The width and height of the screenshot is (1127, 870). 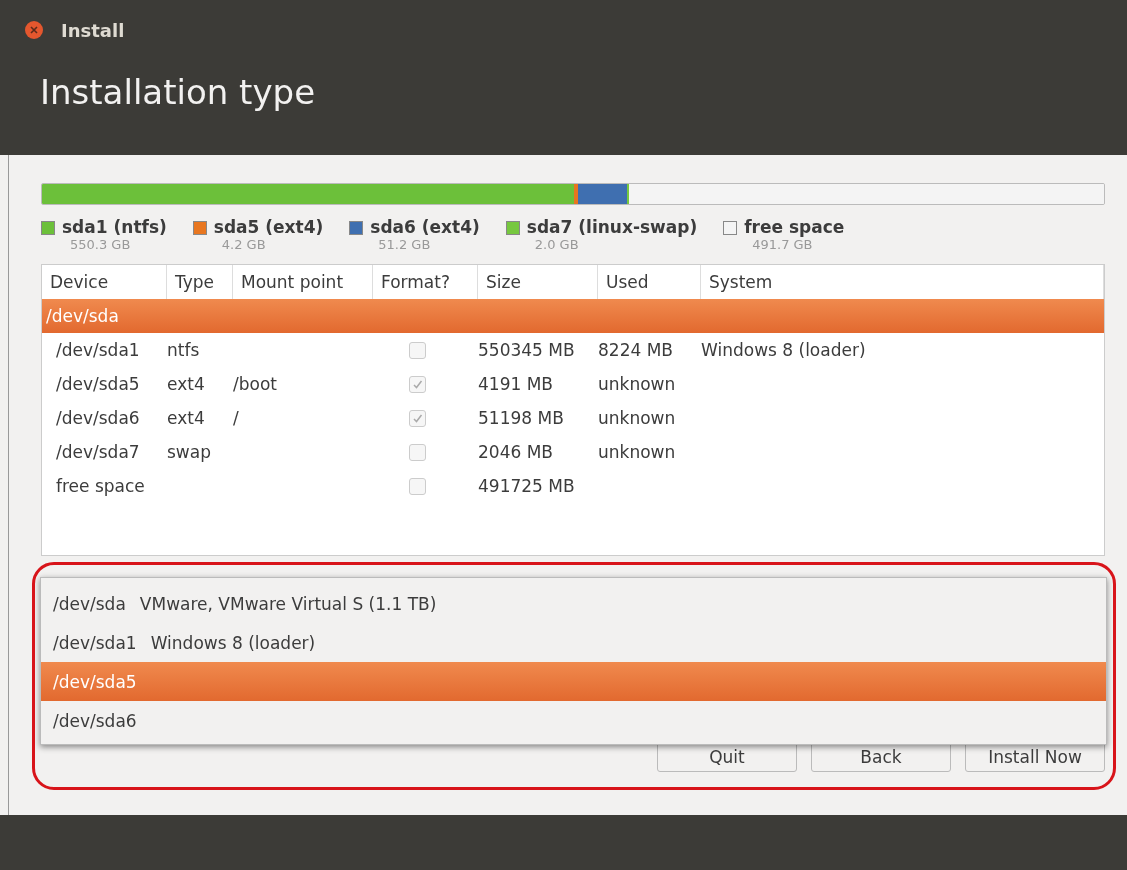 What do you see at coordinates (405, 244) in the screenshot?
I see `partition-size: 51.2 GB` at bounding box center [405, 244].